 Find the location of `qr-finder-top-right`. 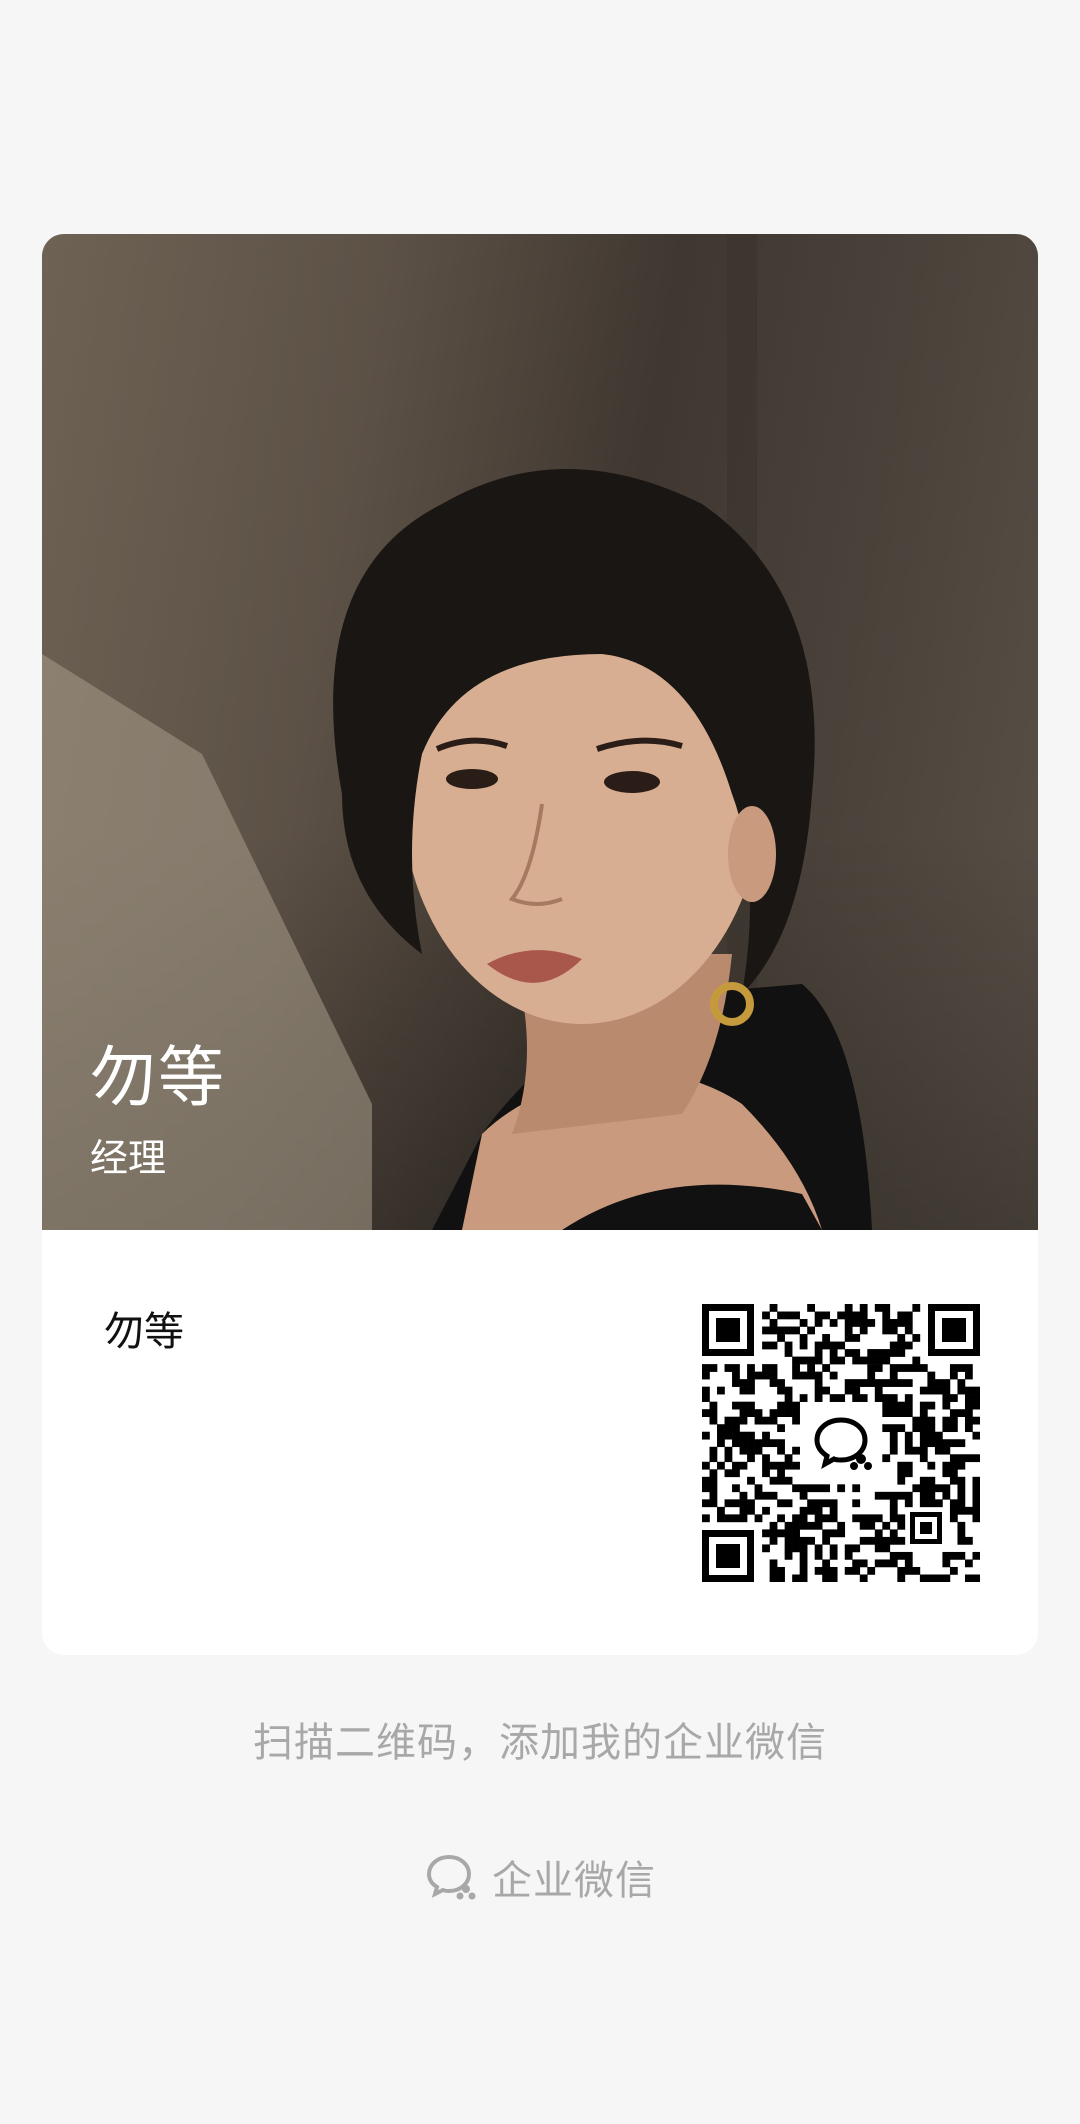

qr-finder-top-right is located at coordinates (954, 1330).